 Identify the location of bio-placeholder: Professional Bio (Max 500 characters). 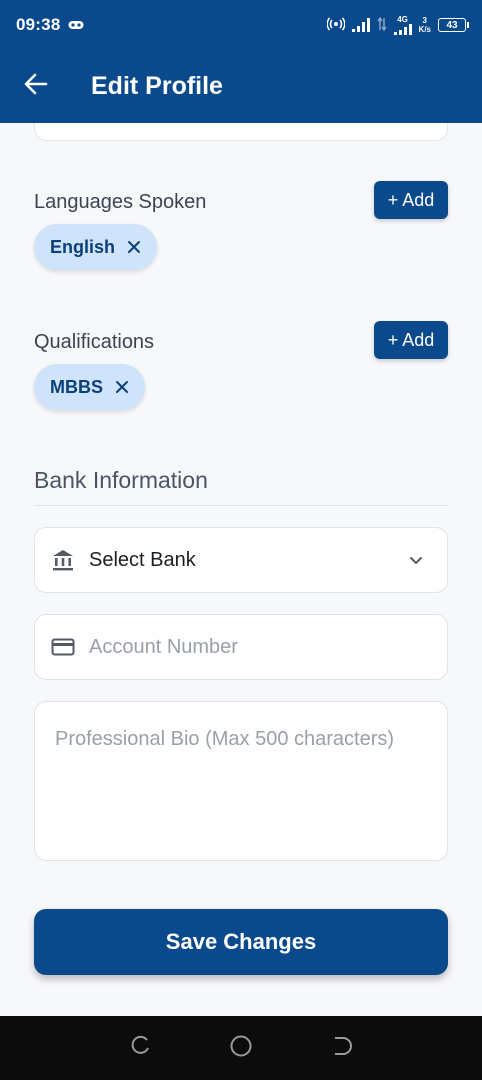
(225, 739).